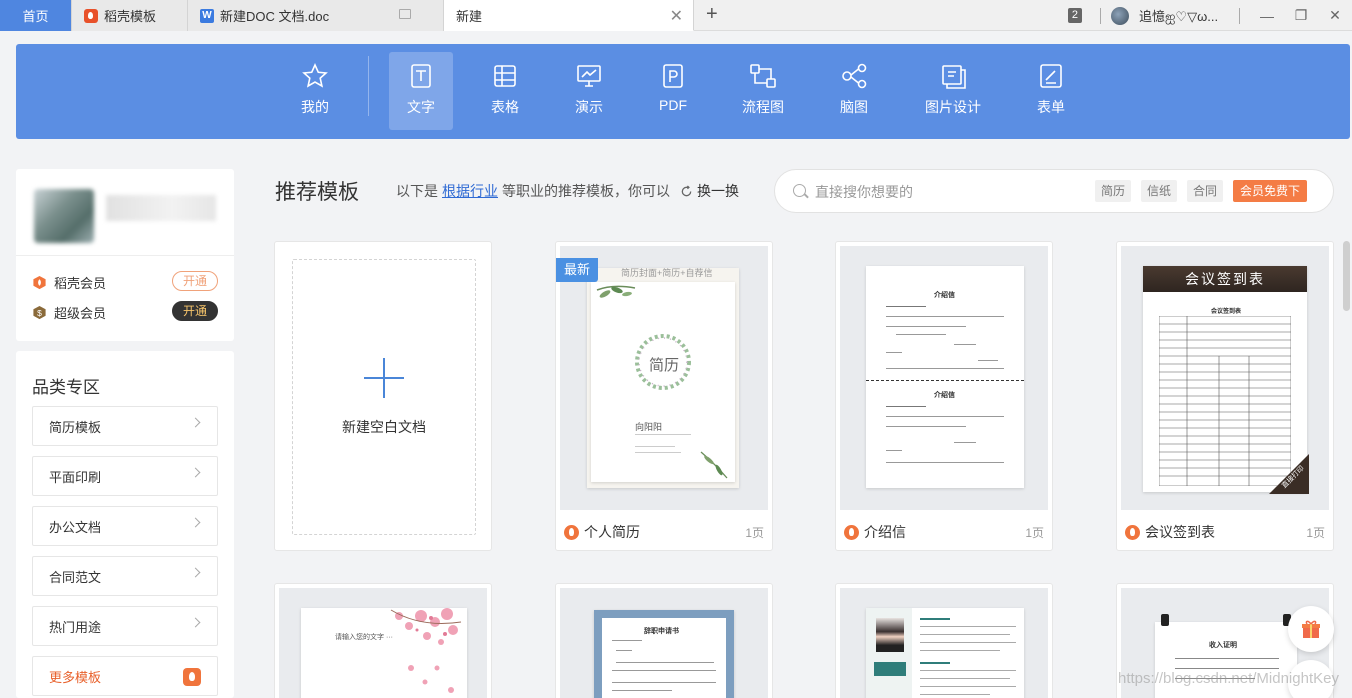 The width and height of the screenshot is (1352, 698). I want to click on refresh-button: 换一换, so click(709, 191).